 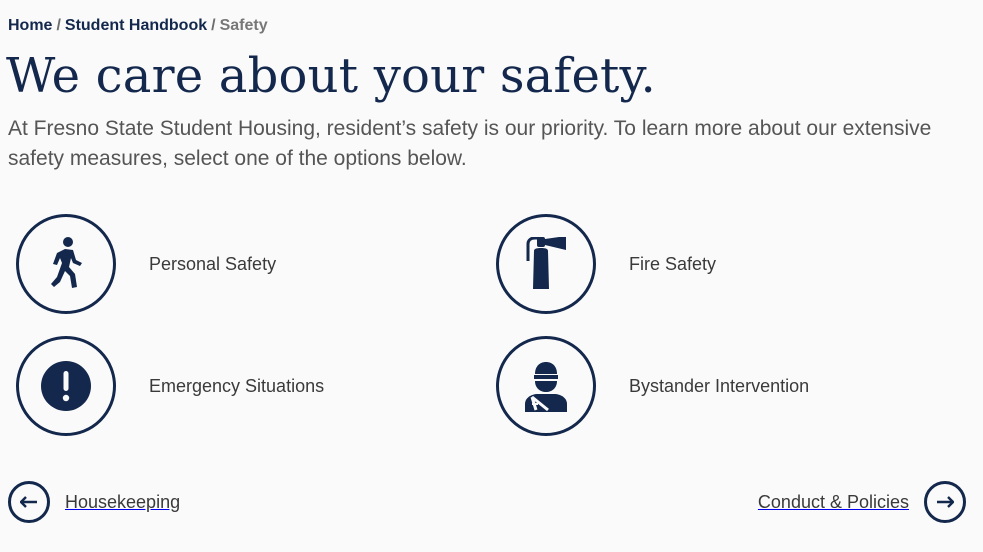 I want to click on option-bystander-intervention: Bystander Intervention, so click(x=652, y=386).